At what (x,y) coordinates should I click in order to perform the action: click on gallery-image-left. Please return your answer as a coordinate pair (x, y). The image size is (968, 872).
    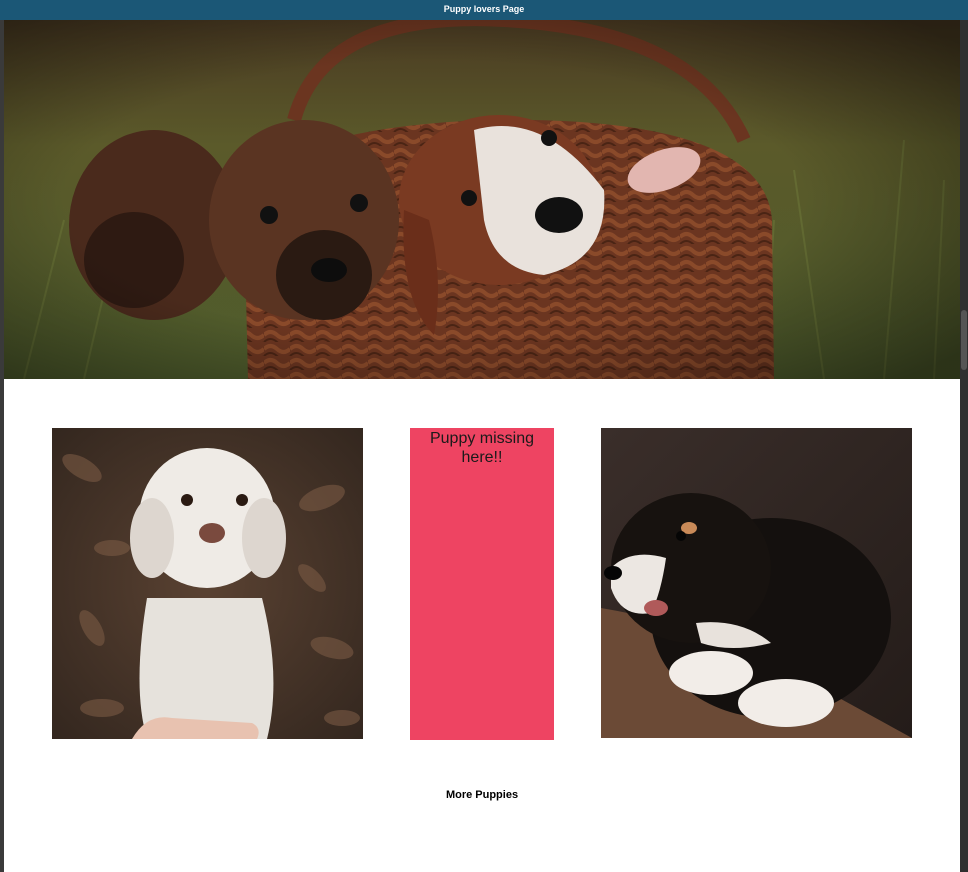
    Looking at the image, I should click on (207, 583).